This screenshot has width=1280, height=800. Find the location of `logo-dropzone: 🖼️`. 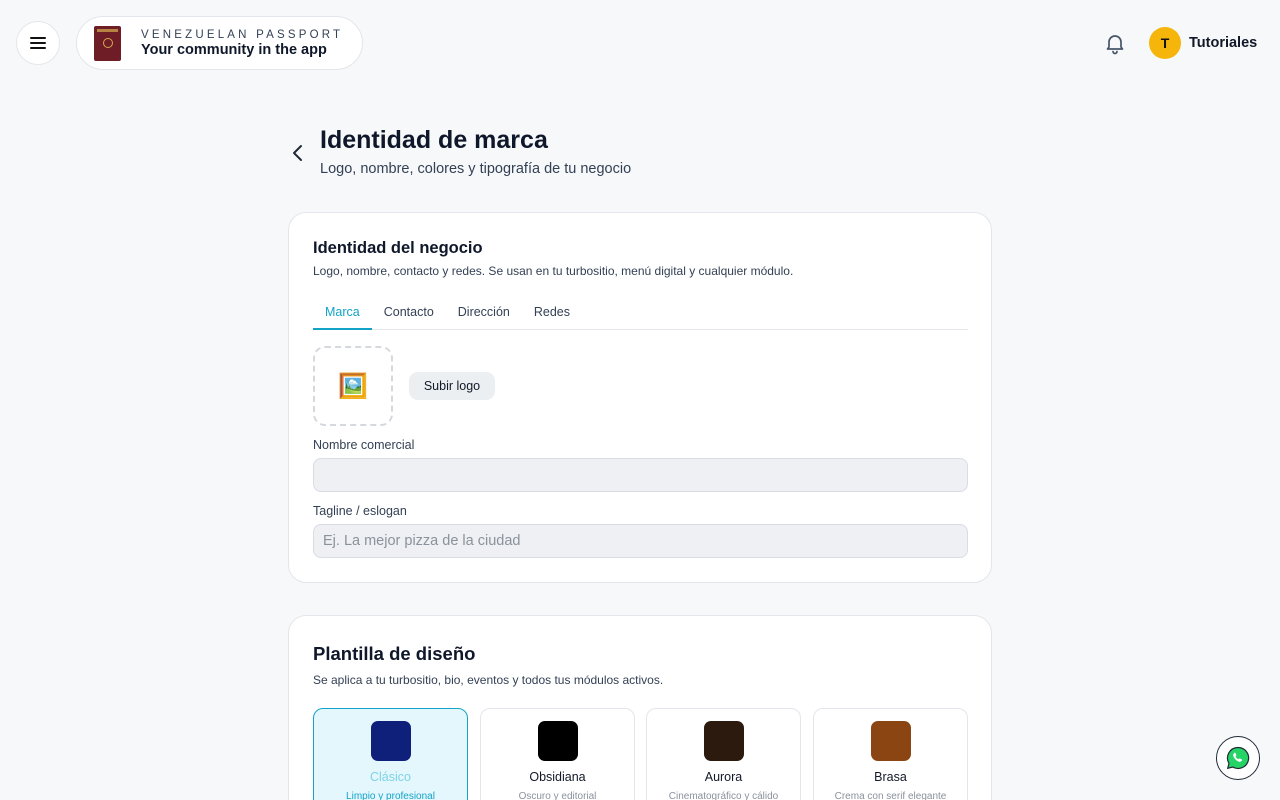

logo-dropzone: 🖼️ is located at coordinates (353, 386).